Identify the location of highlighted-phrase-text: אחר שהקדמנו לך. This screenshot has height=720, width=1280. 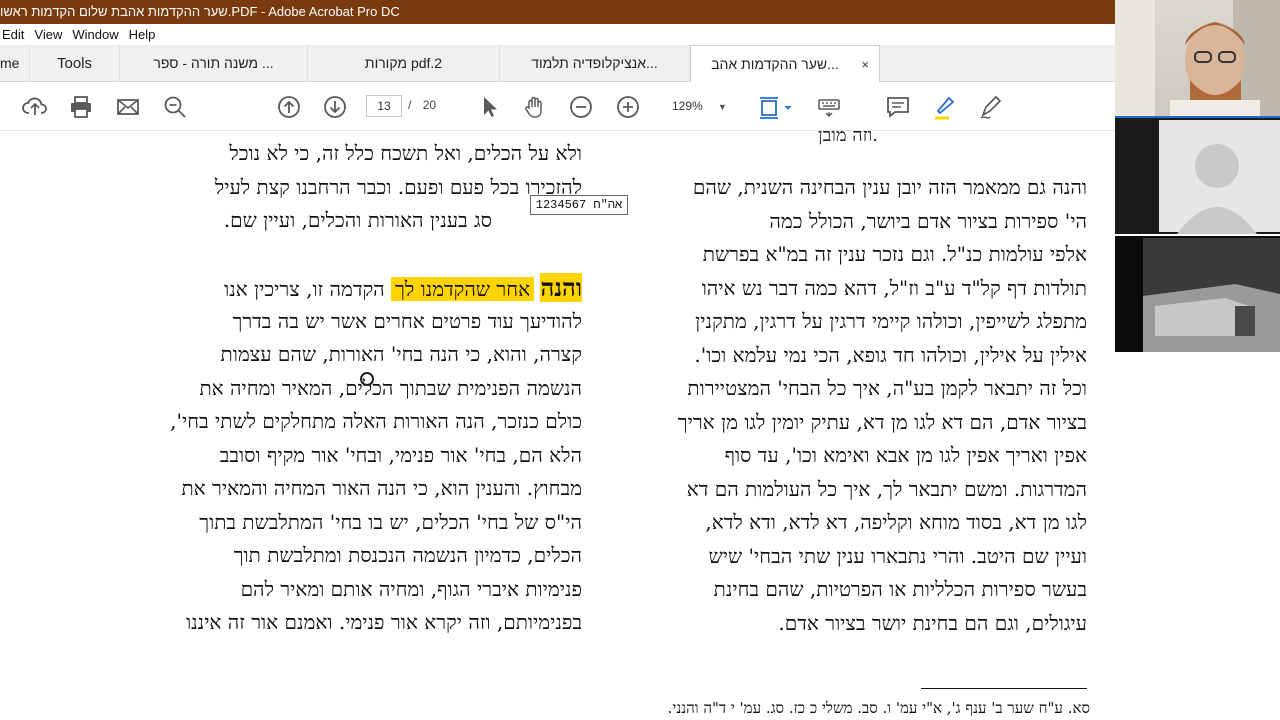
(463, 289).